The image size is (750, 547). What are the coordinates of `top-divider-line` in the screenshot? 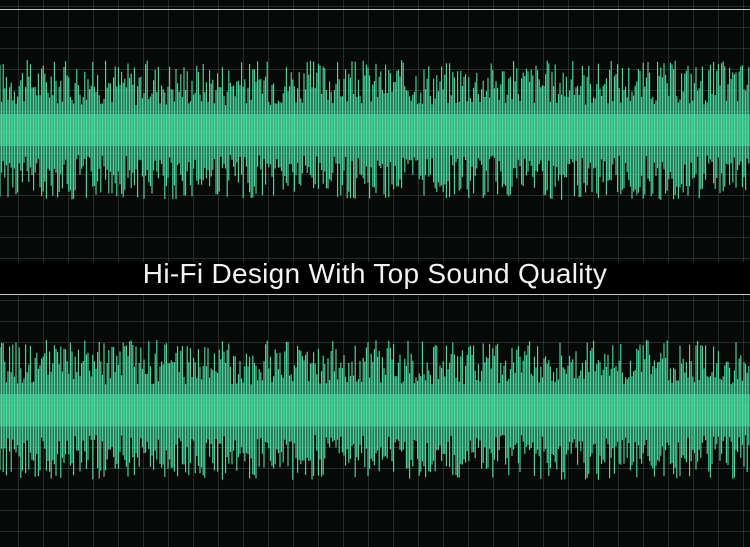 It's located at (375, 9).